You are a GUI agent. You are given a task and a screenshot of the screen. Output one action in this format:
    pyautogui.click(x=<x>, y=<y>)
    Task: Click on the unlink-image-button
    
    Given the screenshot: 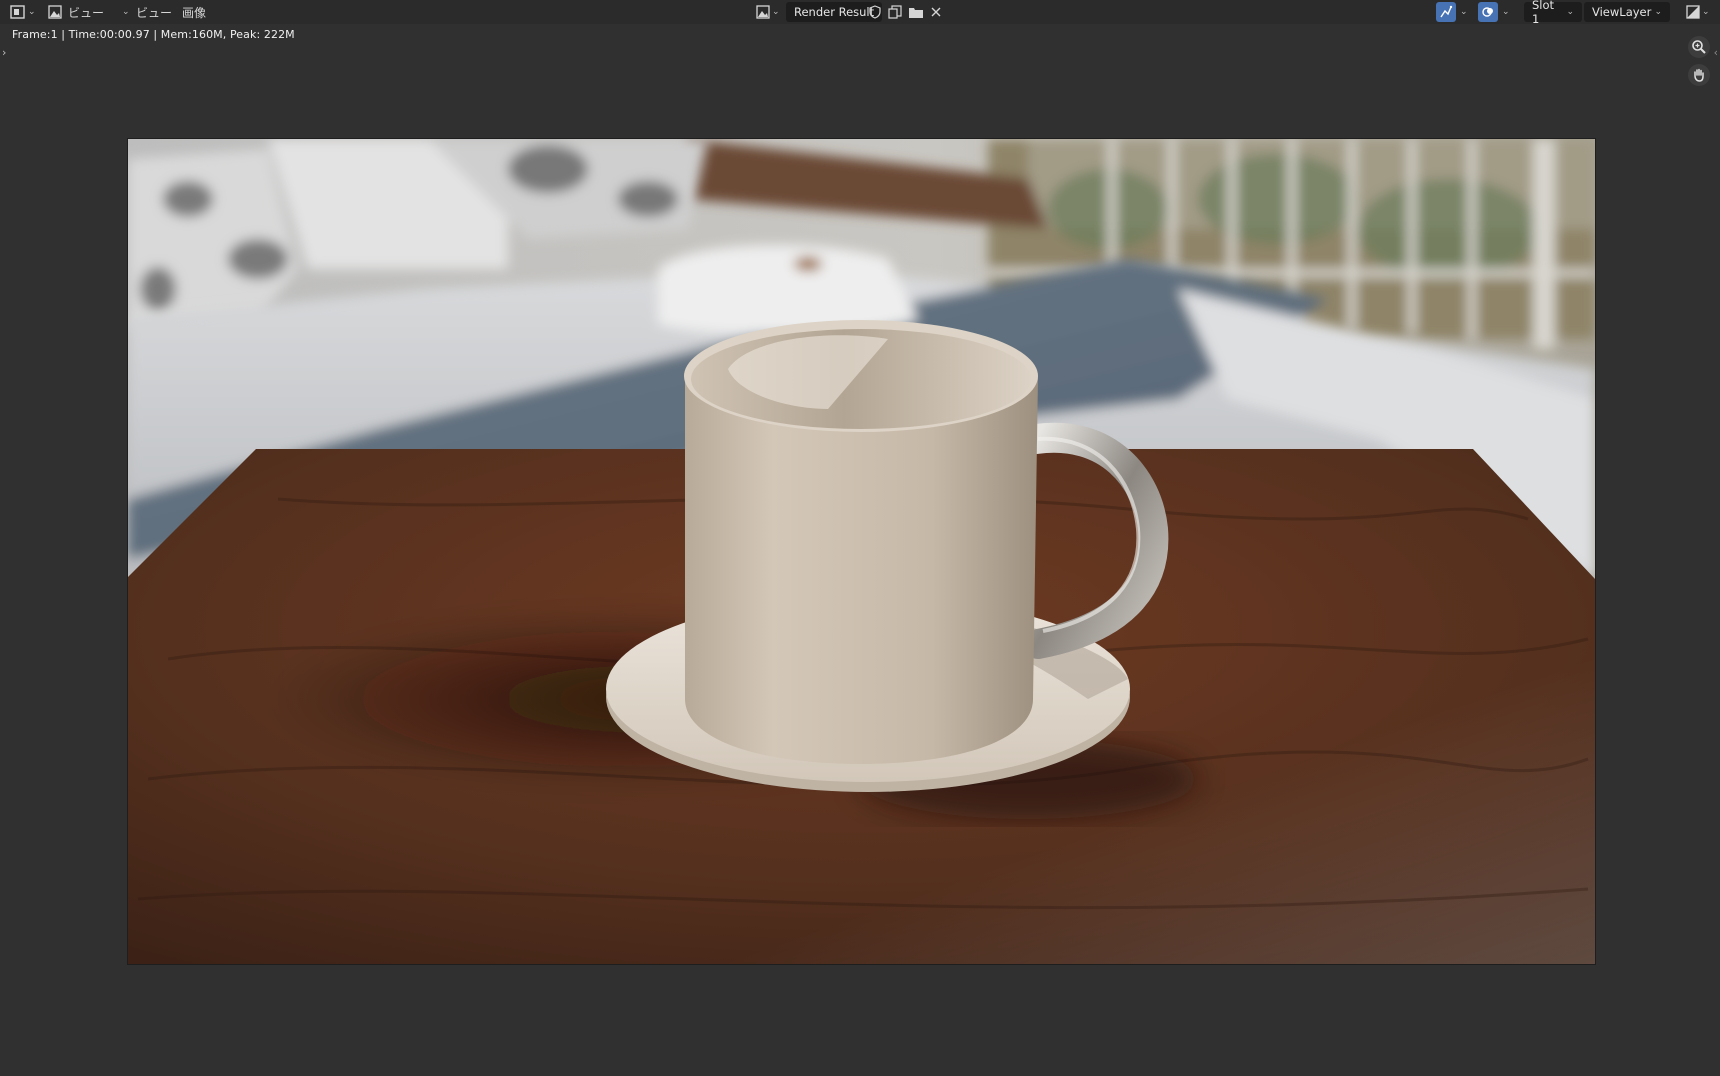 What is the action you would take?
    pyautogui.click(x=936, y=12)
    